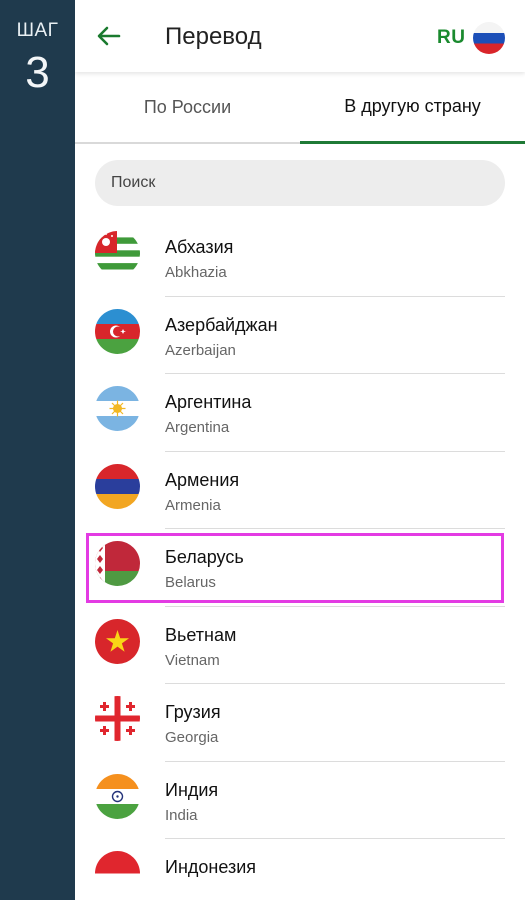 The image size is (525, 900). I want to click on country-name: Индия, so click(192, 789).